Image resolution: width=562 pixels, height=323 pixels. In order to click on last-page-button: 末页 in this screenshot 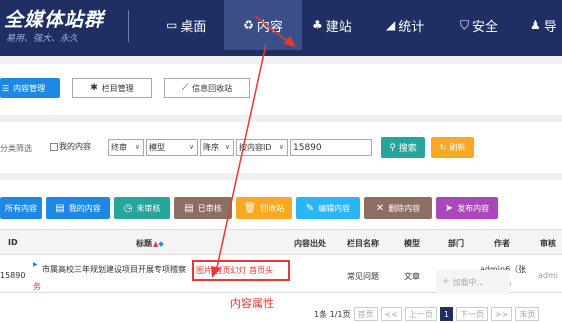, I will do `click(527, 314)`.